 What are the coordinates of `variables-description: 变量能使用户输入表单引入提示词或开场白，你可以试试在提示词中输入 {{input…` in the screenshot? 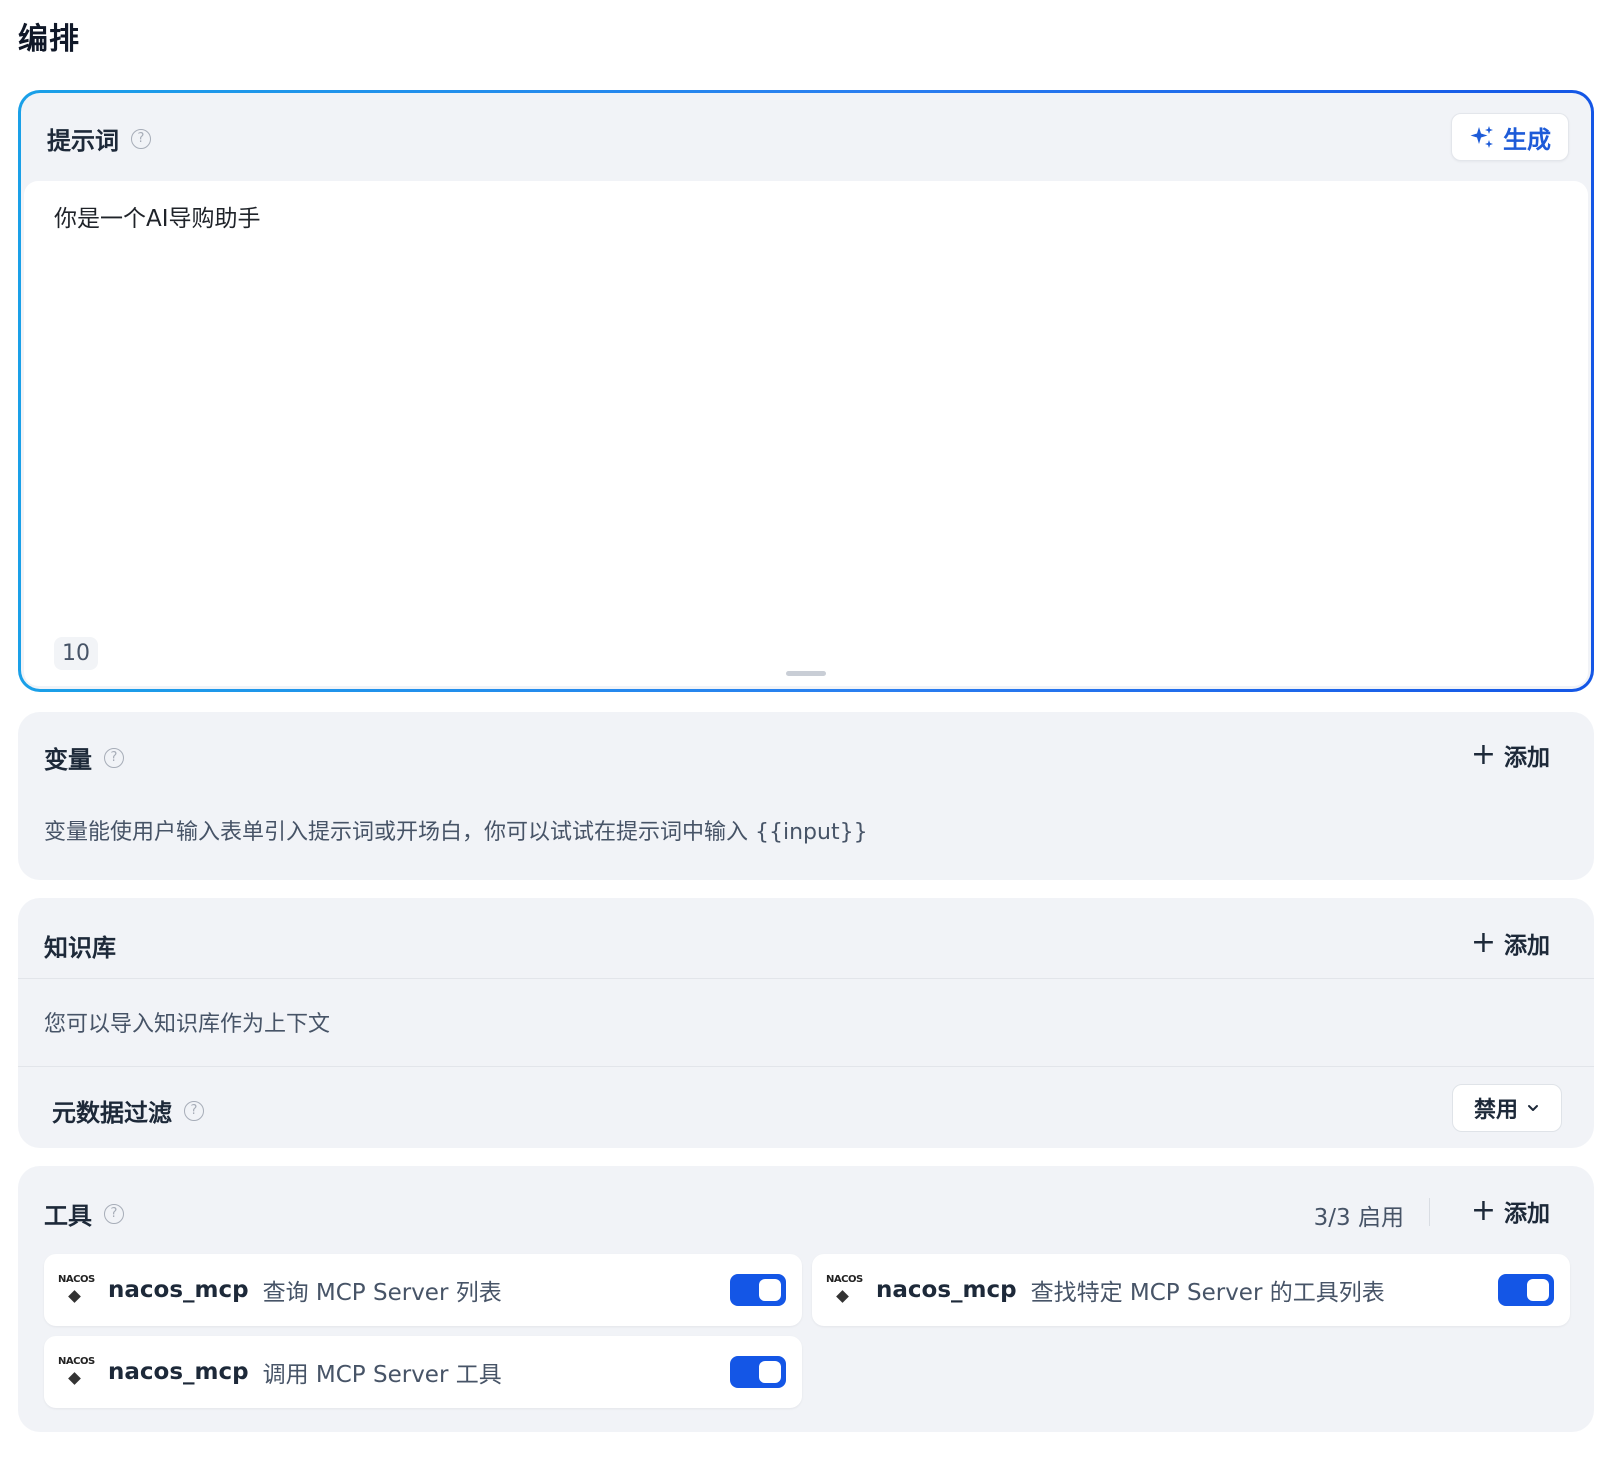 It's located at (456, 832).